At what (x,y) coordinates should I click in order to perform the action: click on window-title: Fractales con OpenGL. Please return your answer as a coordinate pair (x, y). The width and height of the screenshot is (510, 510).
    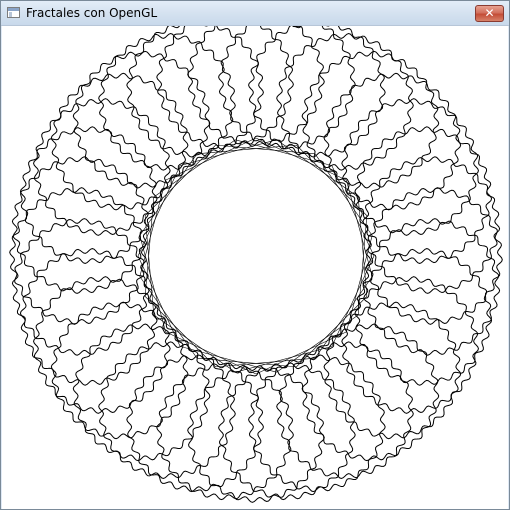
    Looking at the image, I should click on (92, 13).